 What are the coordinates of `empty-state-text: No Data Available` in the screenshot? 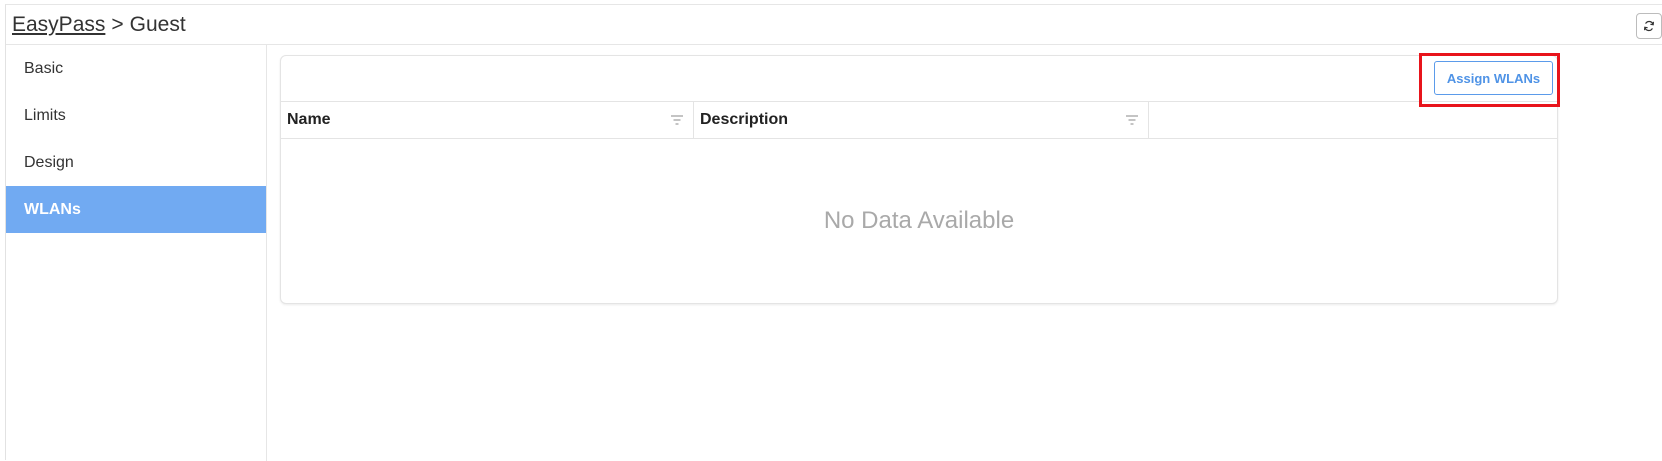 It's located at (919, 220).